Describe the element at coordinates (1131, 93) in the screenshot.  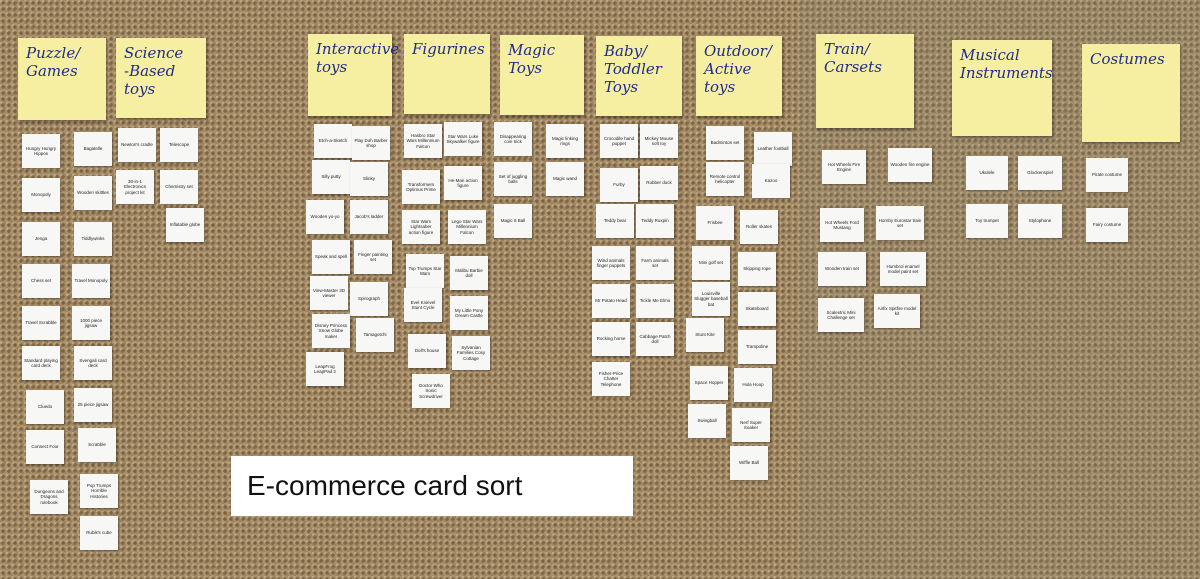
I see `category-costumes: Costumes` at that location.